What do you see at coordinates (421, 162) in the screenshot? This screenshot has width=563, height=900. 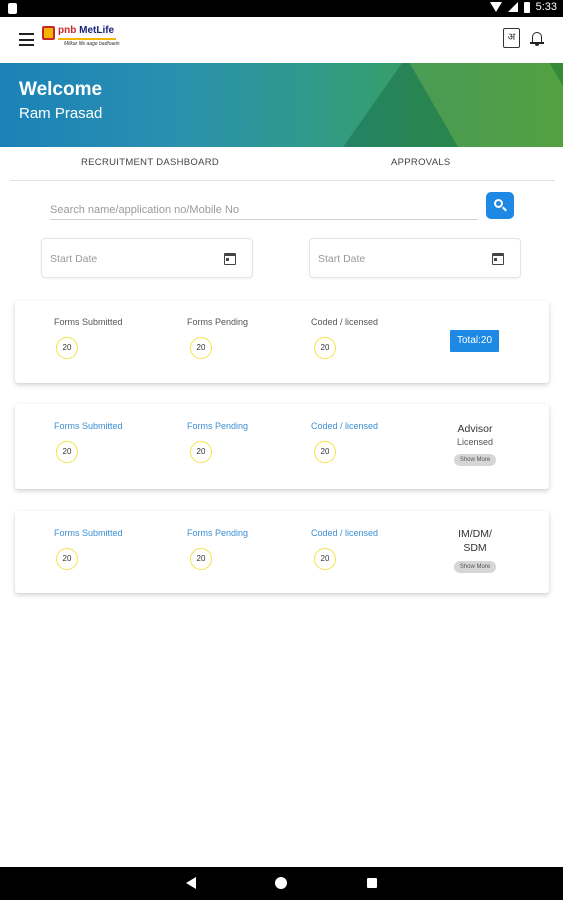 I see `tab-approvals: APPROVALS` at bounding box center [421, 162].